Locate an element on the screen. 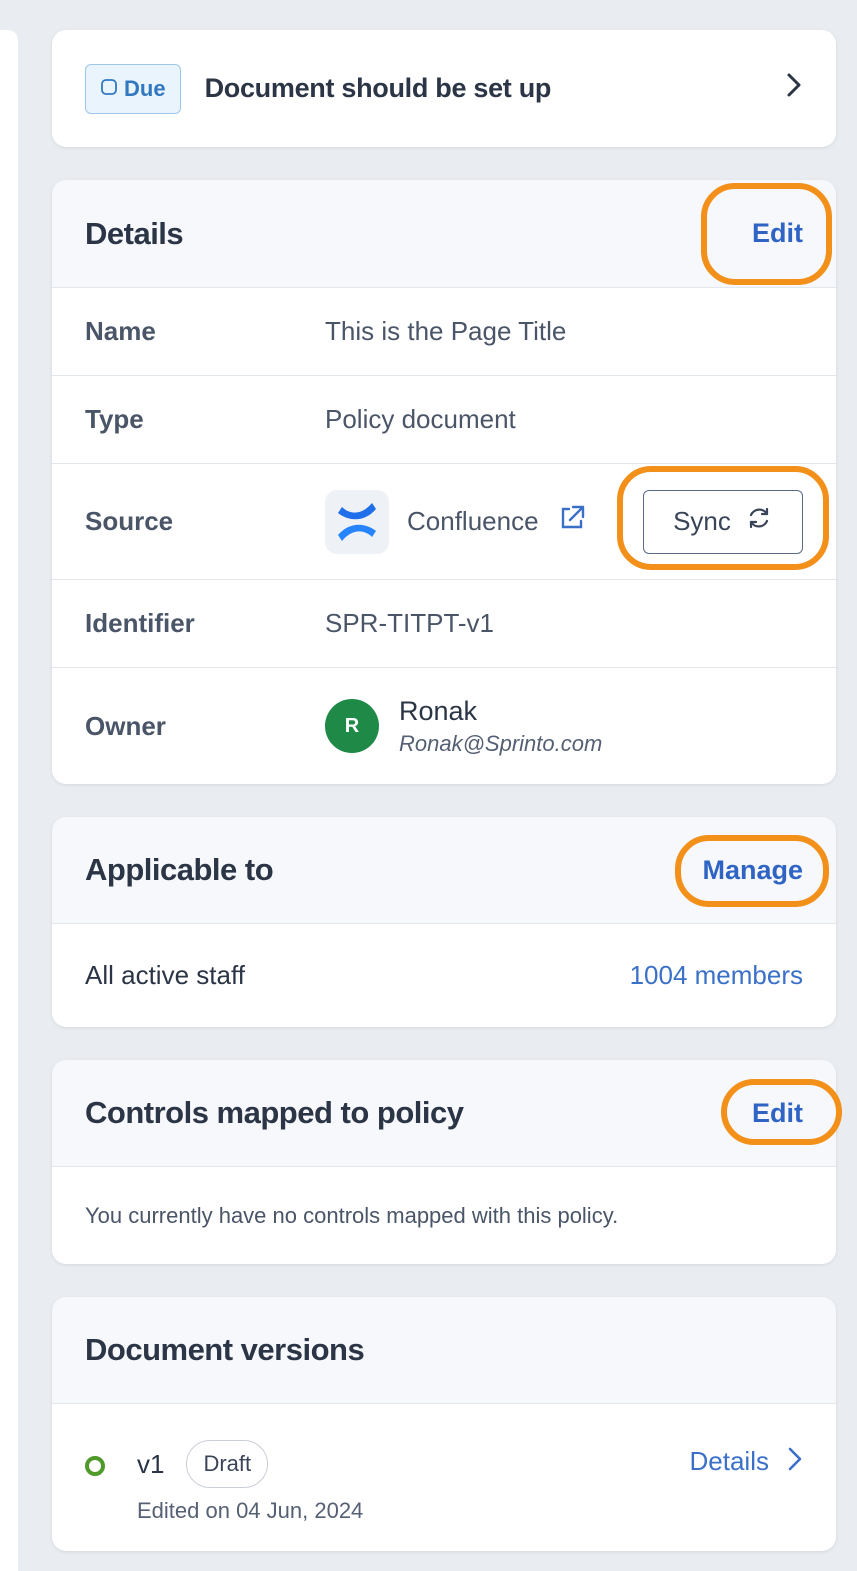 The width and height of the screenshot is (857, 1571). applicable-title: Applicable to is located at coordinates (179, 869).